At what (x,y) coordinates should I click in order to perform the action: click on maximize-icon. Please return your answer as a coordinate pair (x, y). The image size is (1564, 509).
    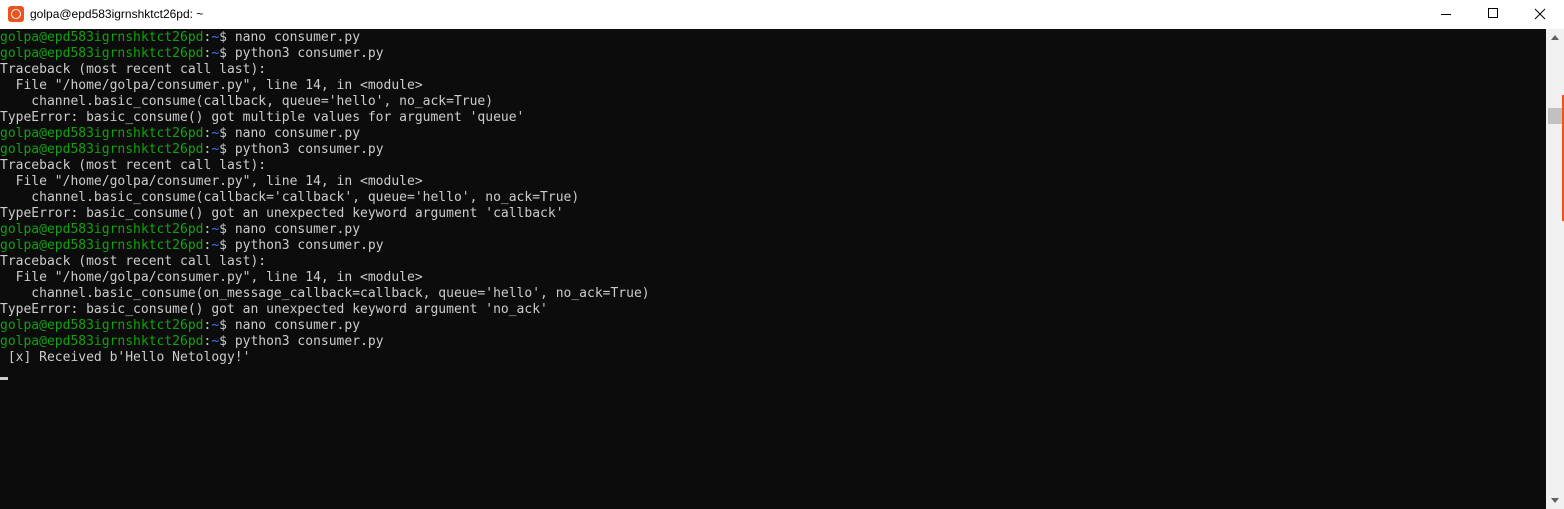
    Looking at the image, I should click on (1493, 13).